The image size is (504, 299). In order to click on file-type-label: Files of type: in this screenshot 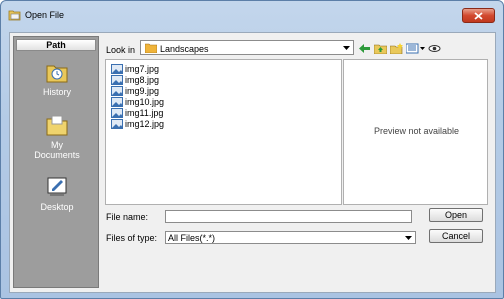, I will do `click(132, 238)`.